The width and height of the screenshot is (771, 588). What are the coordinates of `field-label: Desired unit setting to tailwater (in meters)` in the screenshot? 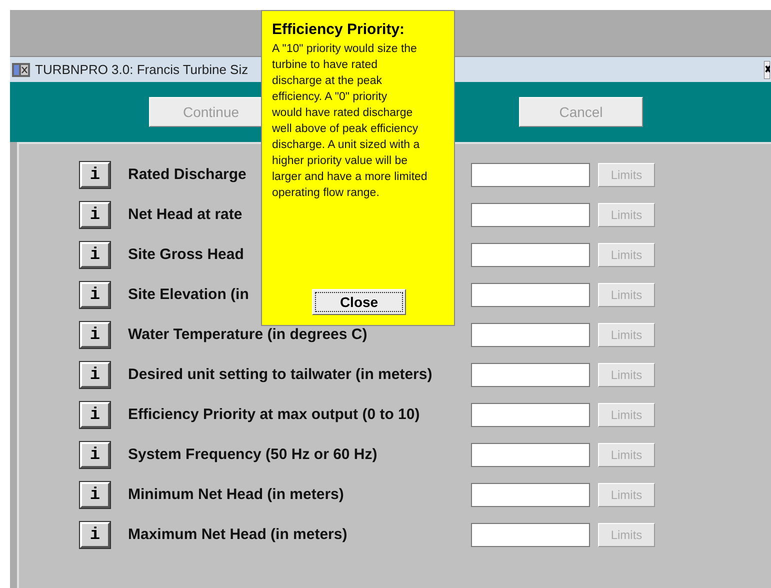 It's located at (280, 374).